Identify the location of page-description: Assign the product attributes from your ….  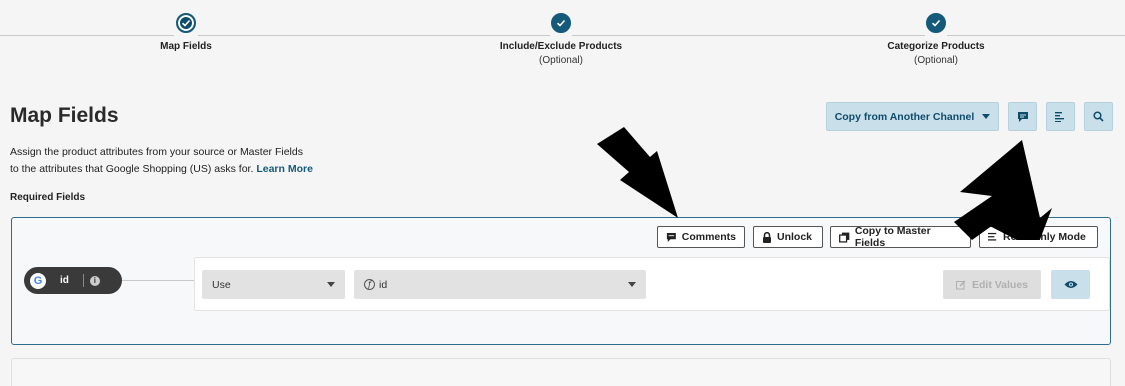
(170, 161).